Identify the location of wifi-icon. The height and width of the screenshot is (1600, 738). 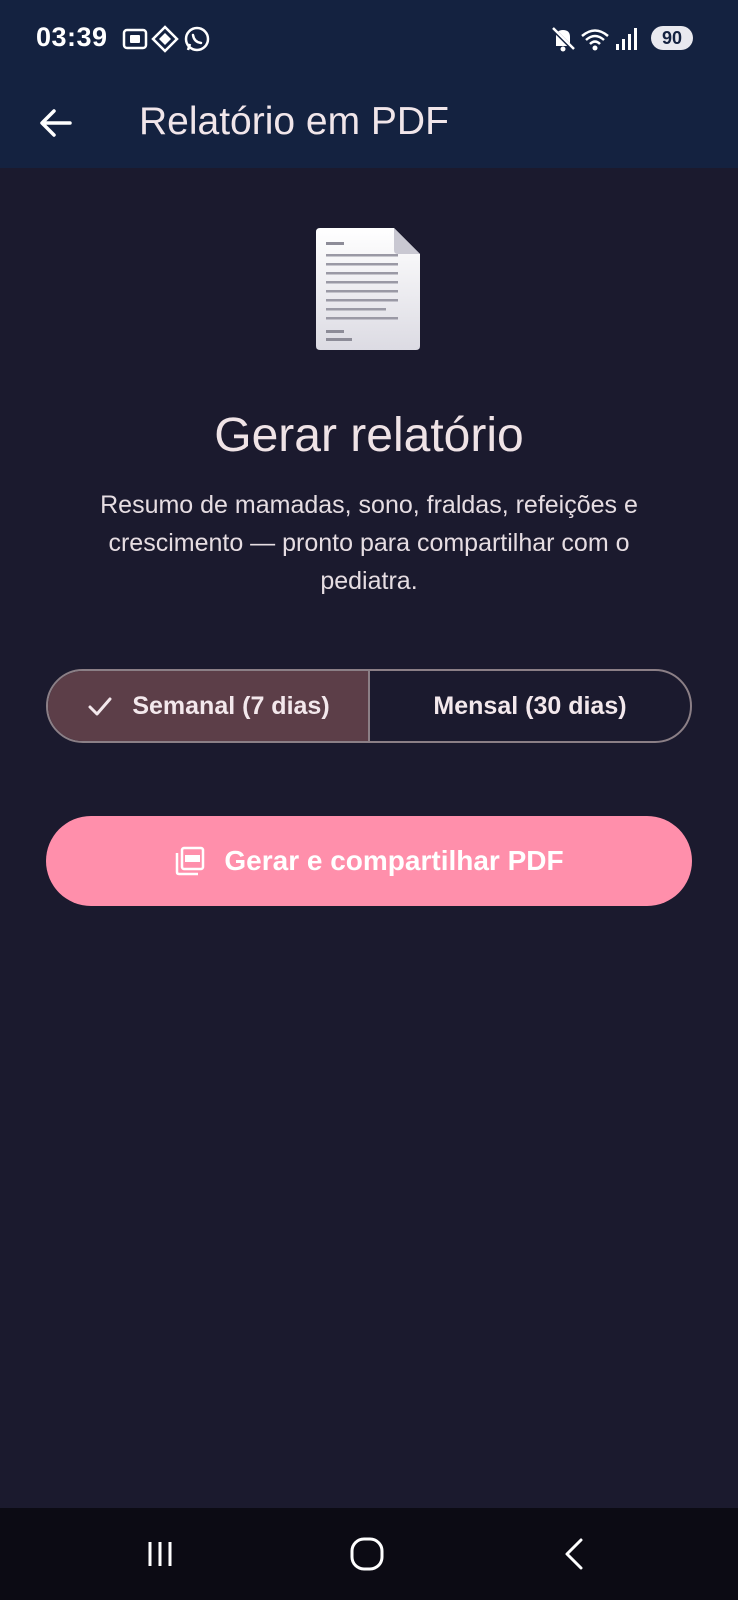
(595, 40).